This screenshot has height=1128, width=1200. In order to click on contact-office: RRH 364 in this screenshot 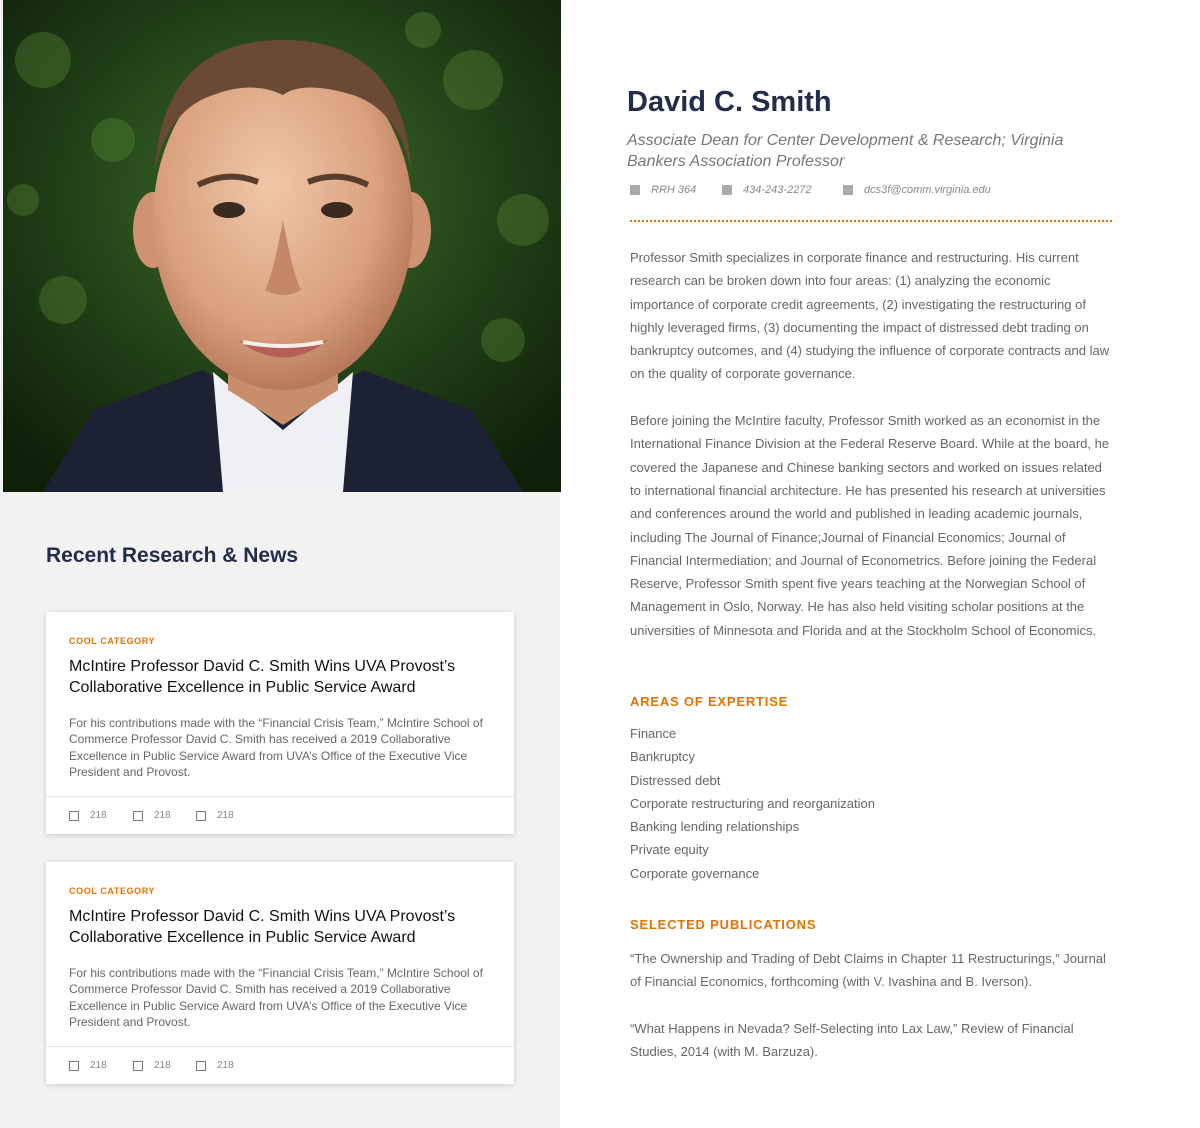, I will do `click(663, 190)`.